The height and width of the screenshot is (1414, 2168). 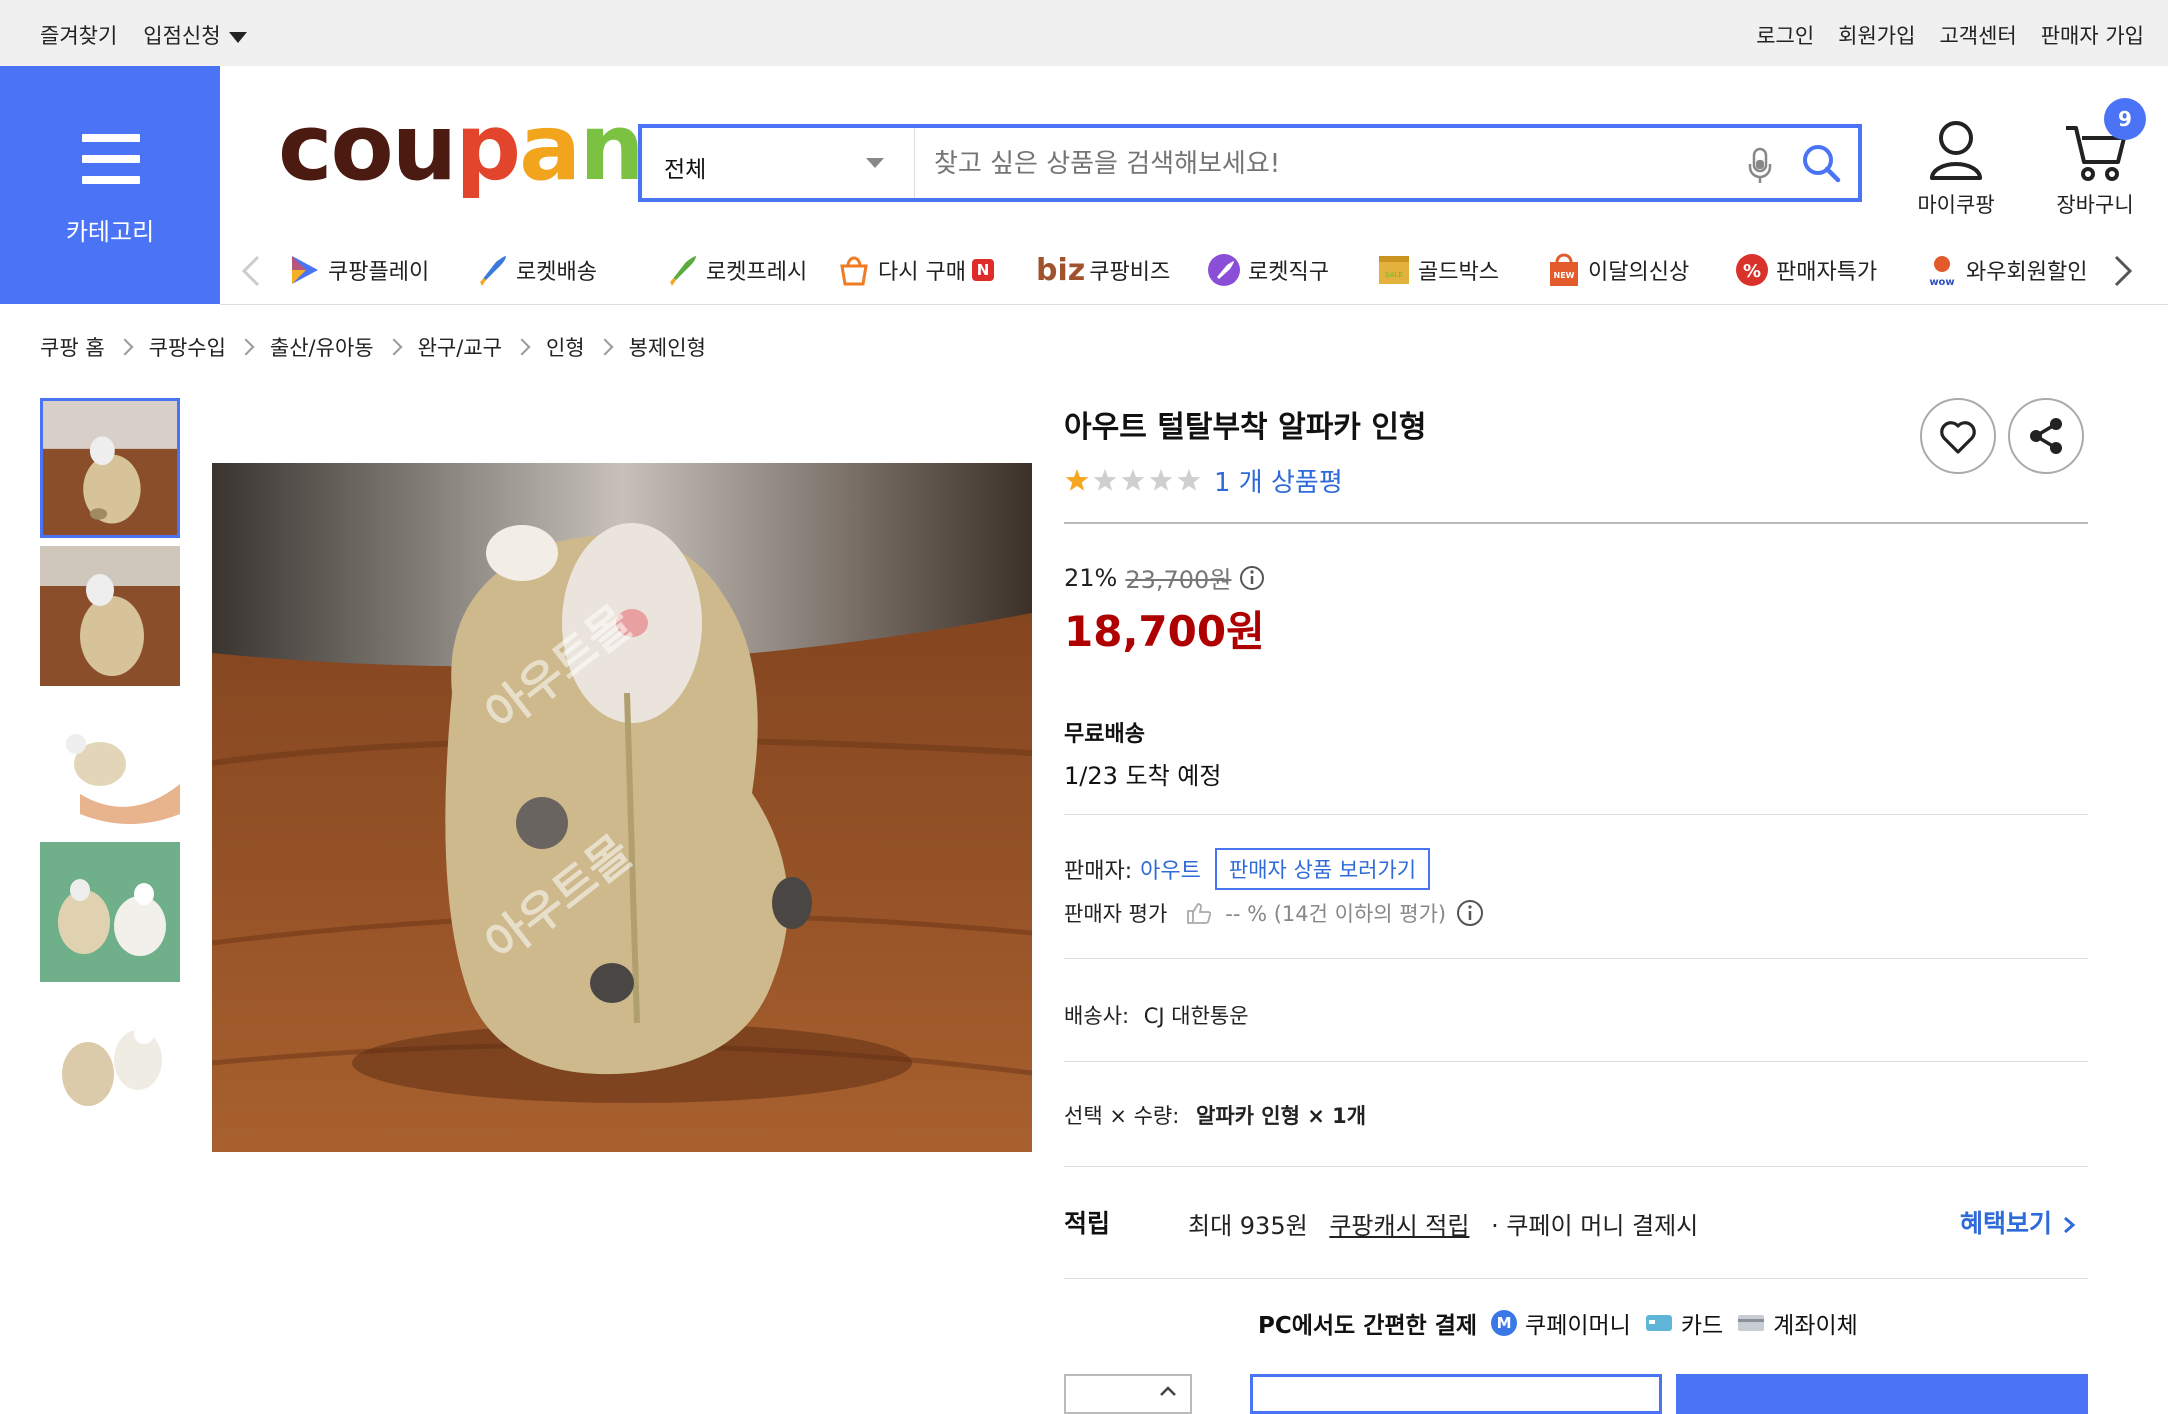 I want to click on breadcrumb-item: 완구/교구, so click(x=460, y=347).